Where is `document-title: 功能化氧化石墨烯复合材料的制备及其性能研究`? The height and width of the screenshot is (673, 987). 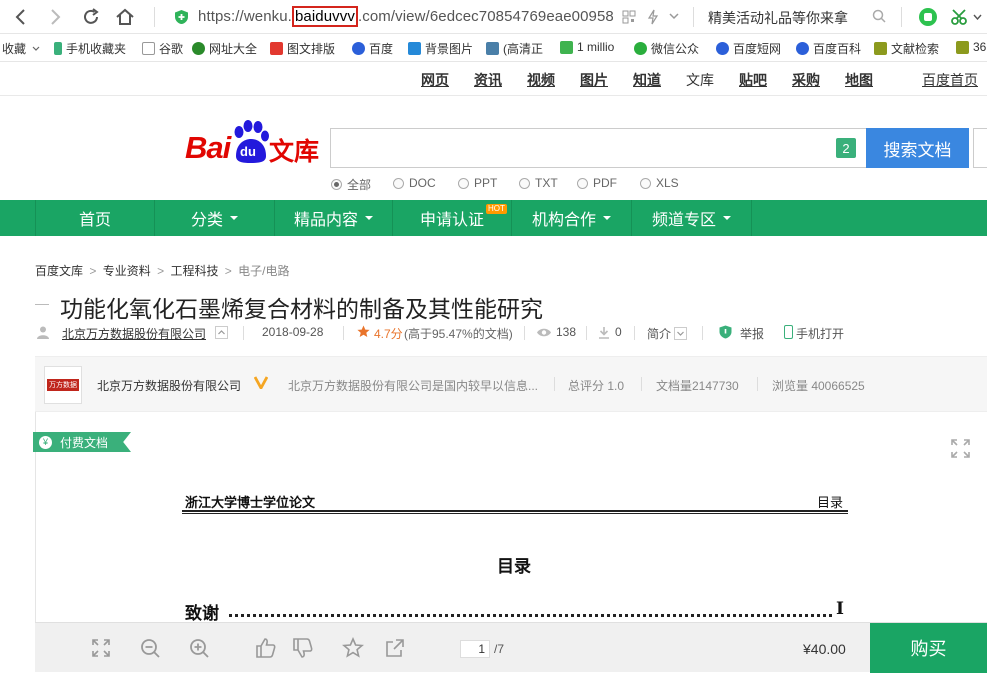
document-title: 功能化氧化石墨烯复合材料的制备及其性能研究 is located at coordinates (301, 309).